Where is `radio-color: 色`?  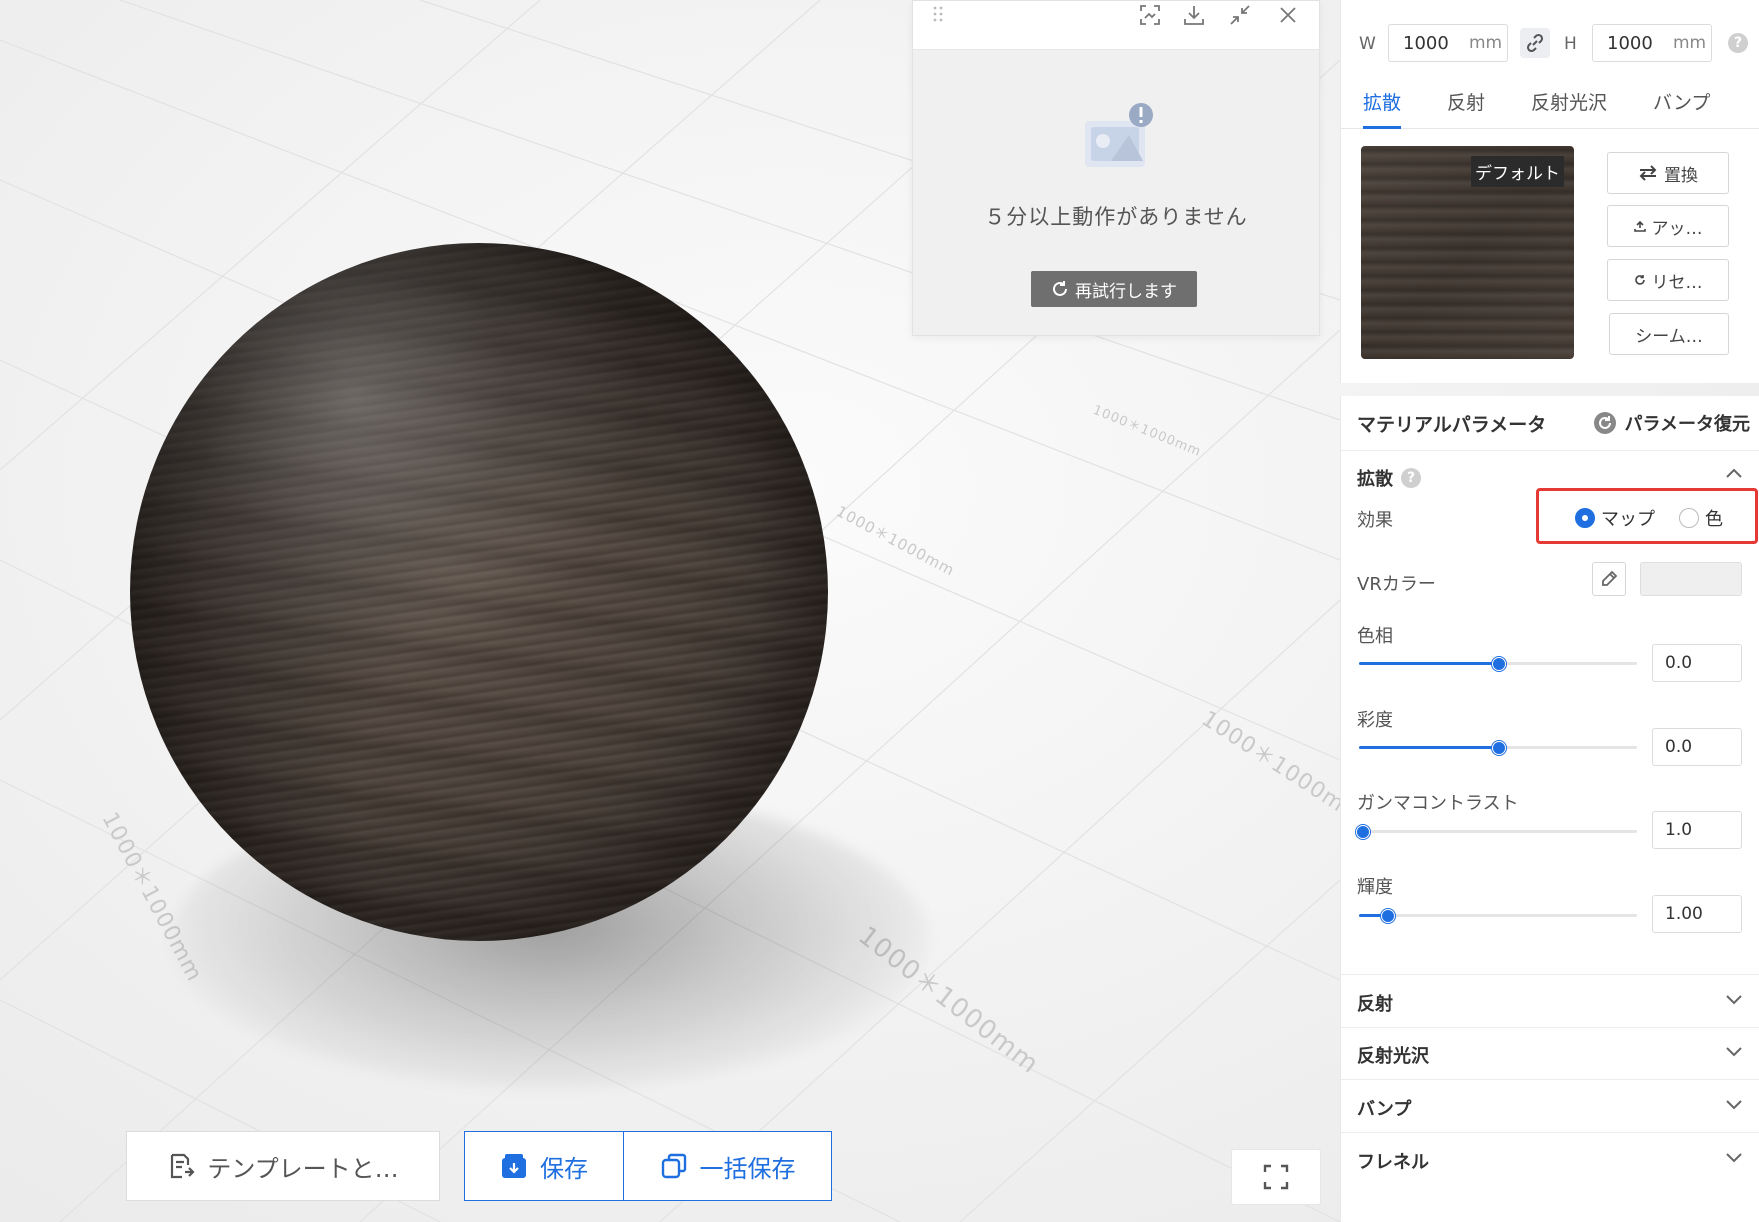
radio-color: 色 is located at coordinates (1701, 518).